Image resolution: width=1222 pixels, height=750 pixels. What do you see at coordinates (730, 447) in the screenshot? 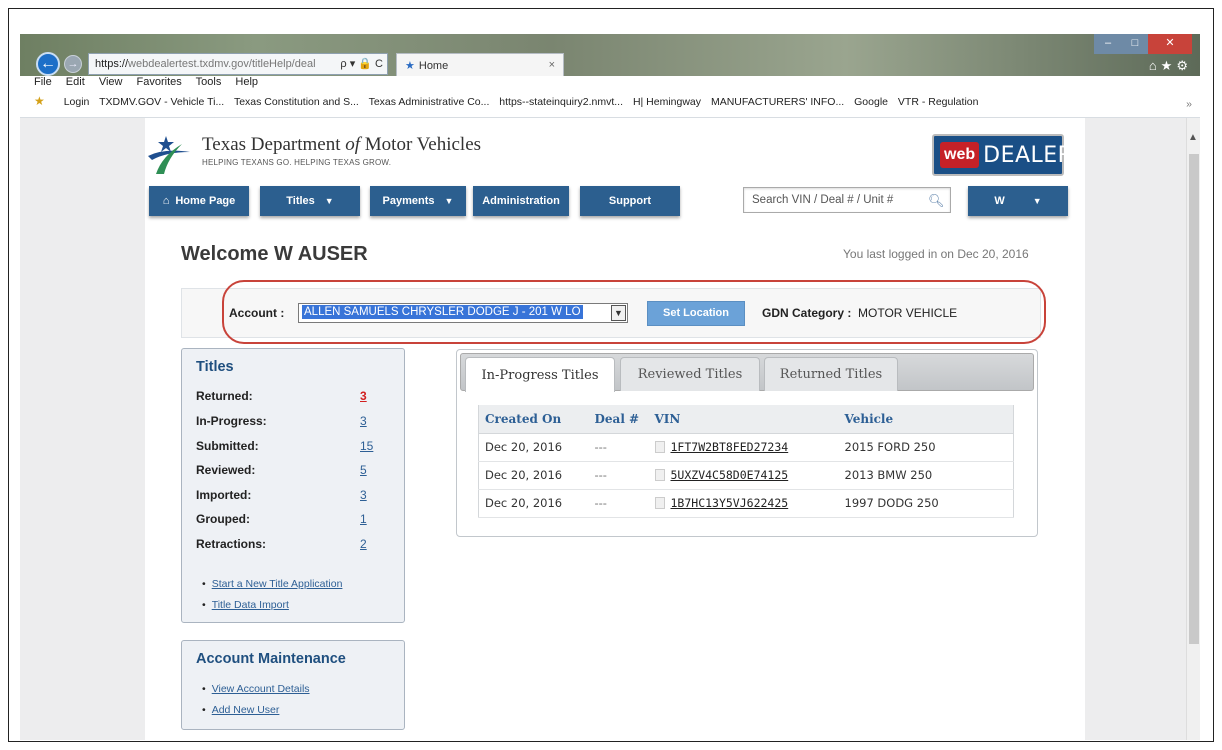
I see `vin-link: 1FT7W2BT8FED27234` at bounding box center [730, 447].